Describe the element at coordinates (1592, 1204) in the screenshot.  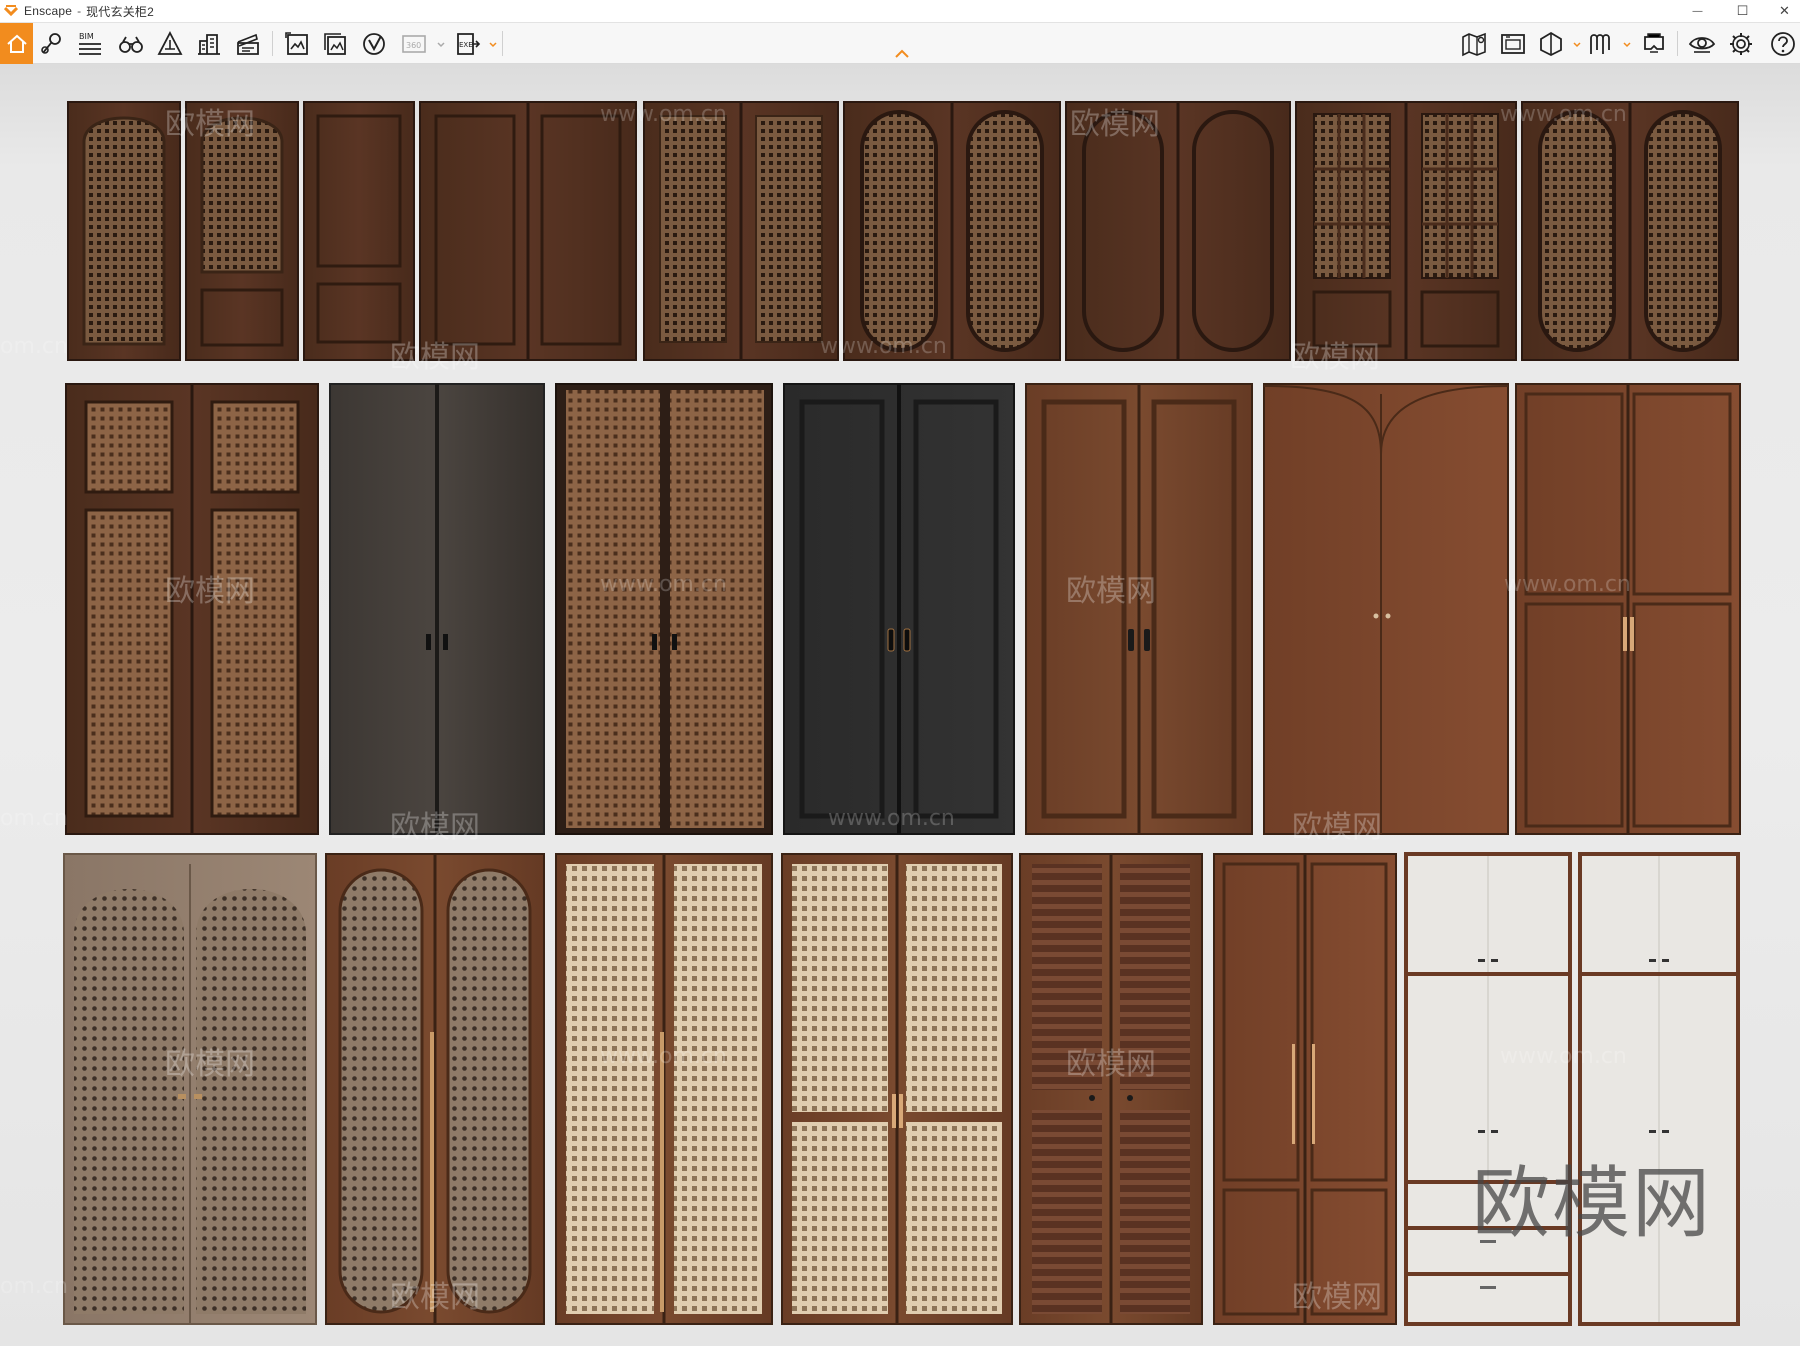
I see `site-logo-watermark: 欧模网` at that location.